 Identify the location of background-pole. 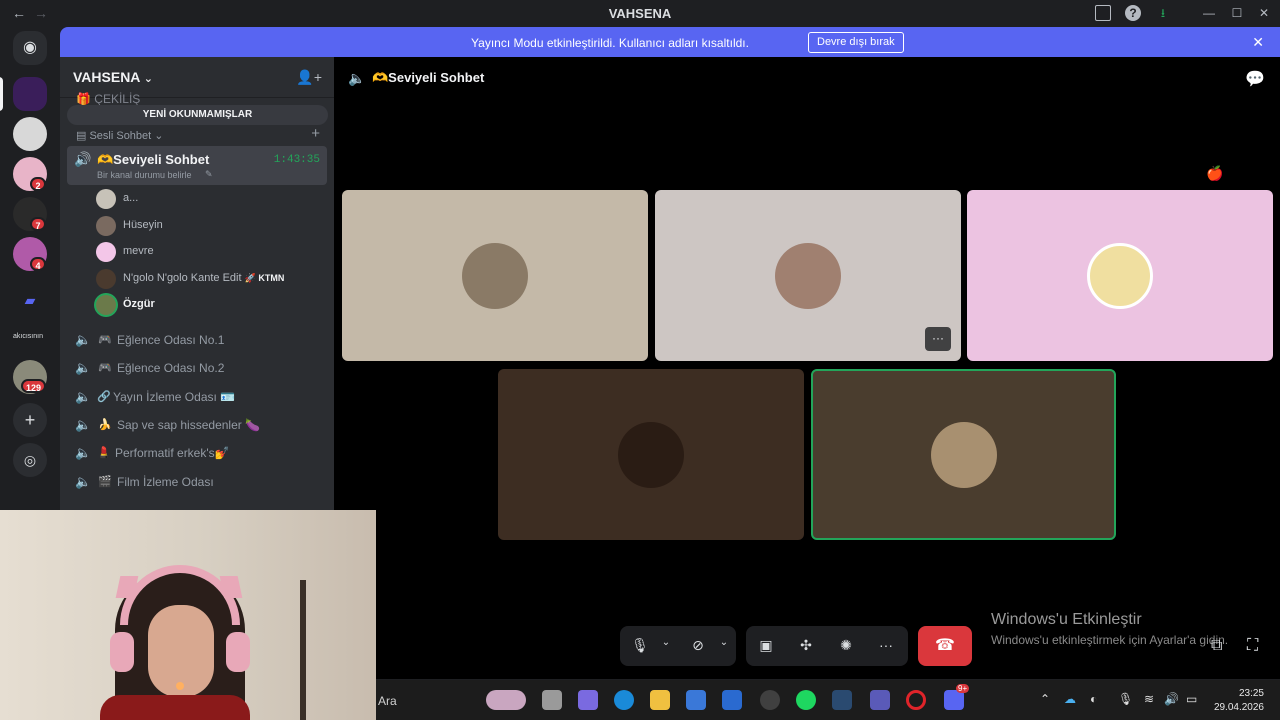
(303, 650).